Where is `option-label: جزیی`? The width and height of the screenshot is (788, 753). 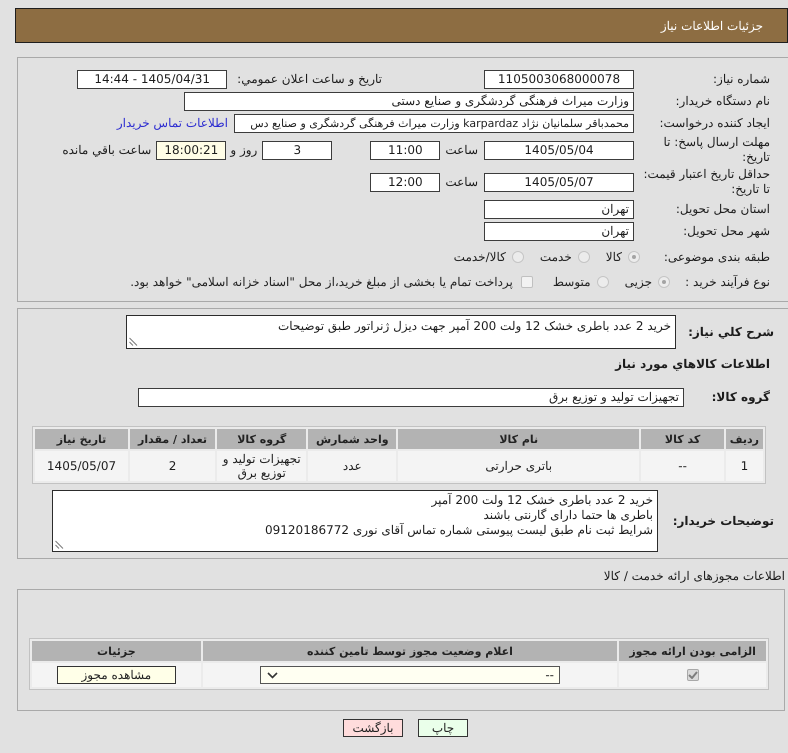
option-label: جزیی is located at coordinates (638, 282).